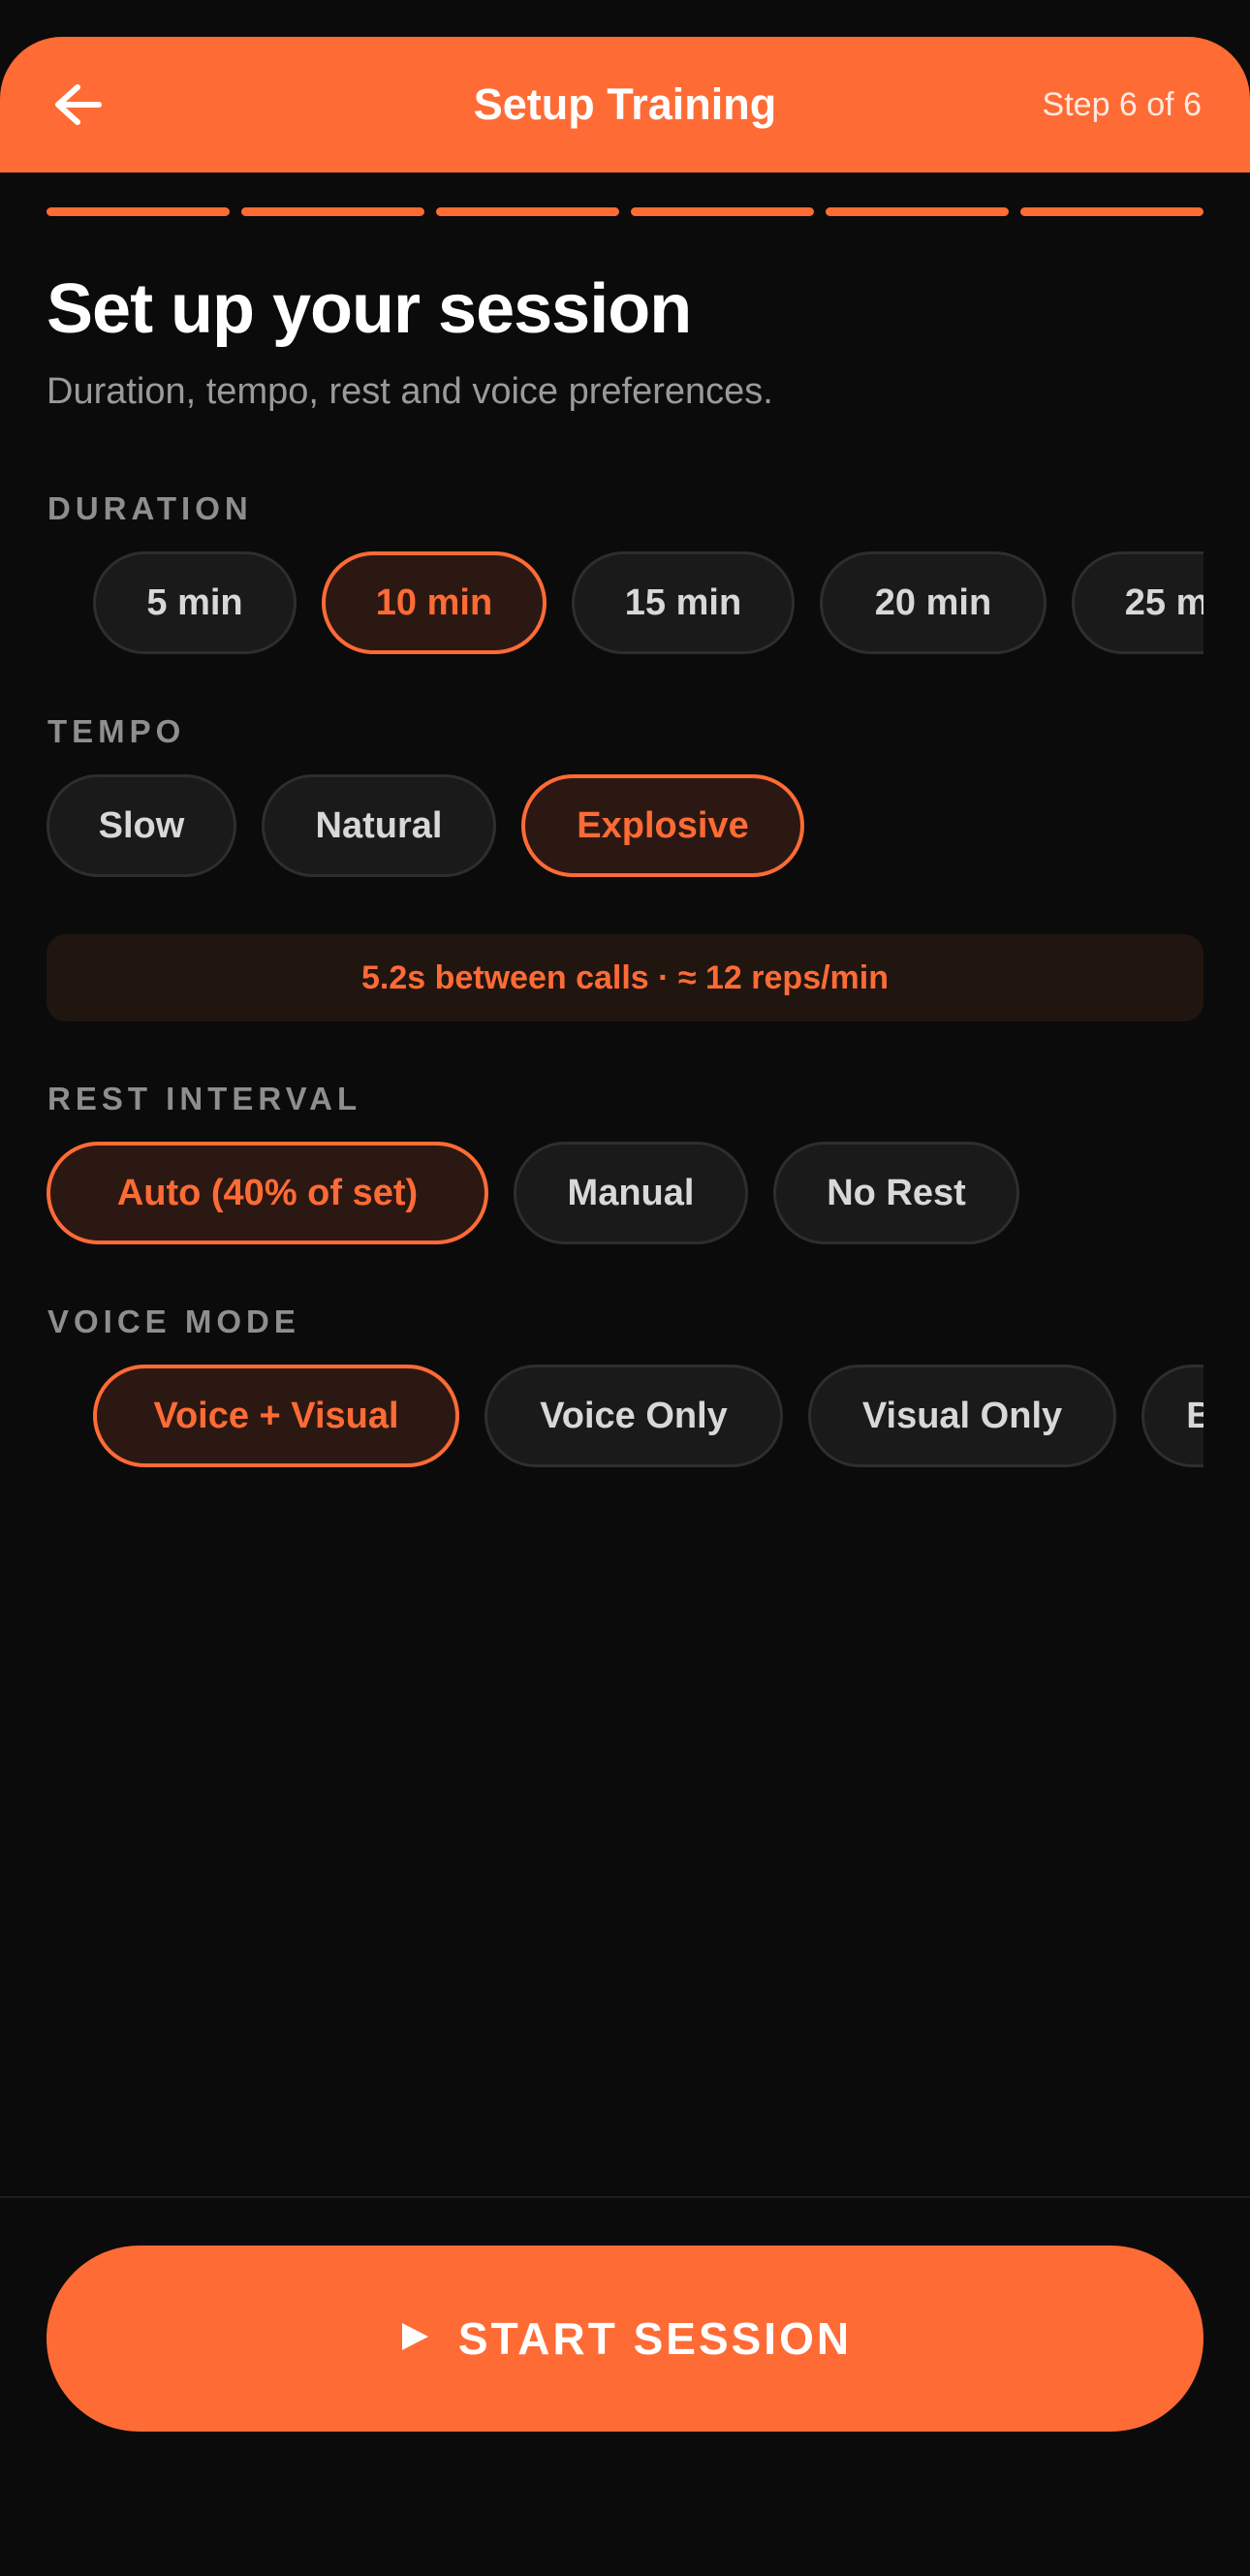 The width and height of the screenshot is (1250, 2576). I want to click on footer-divider, so click(625, 2197).